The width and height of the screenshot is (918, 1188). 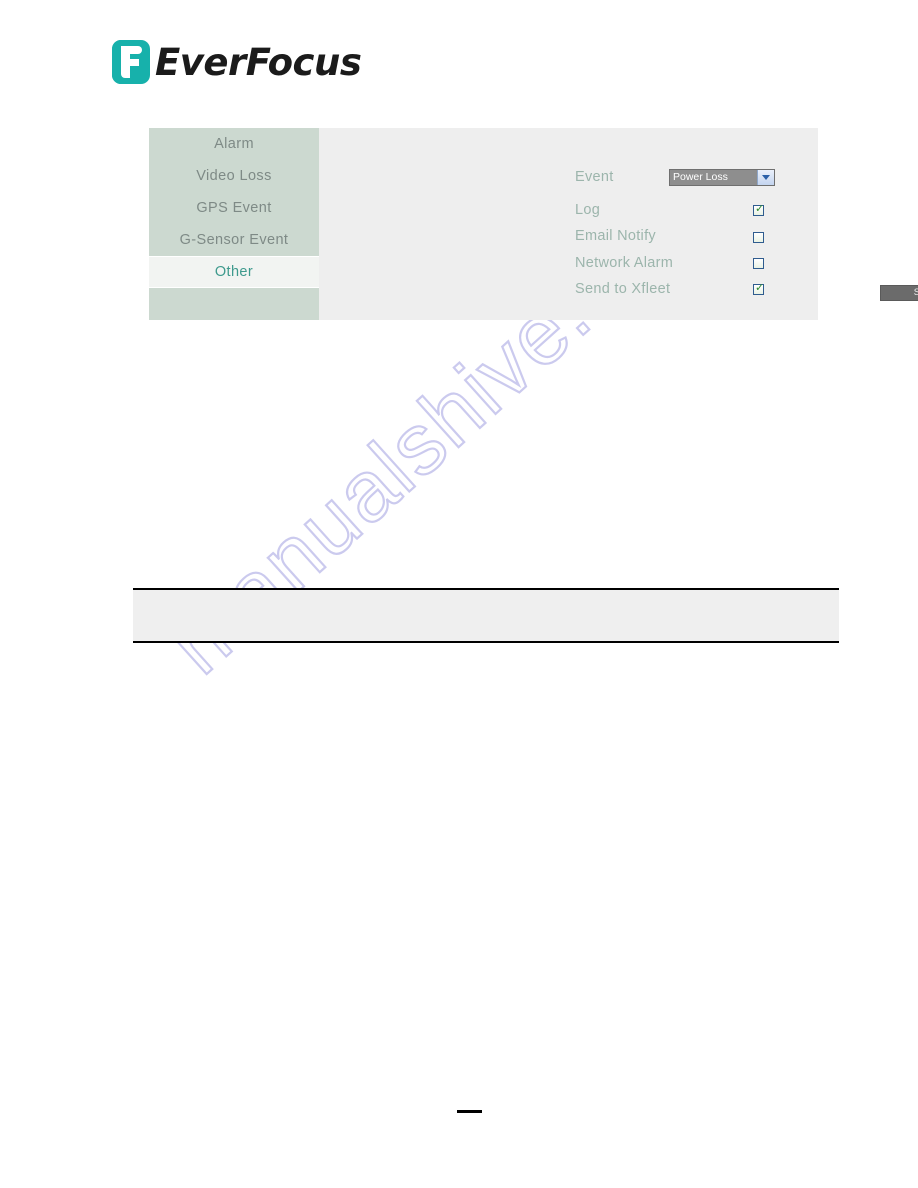 I want to click on email-notify-label: Email Notify, so click(x=615, y=236).